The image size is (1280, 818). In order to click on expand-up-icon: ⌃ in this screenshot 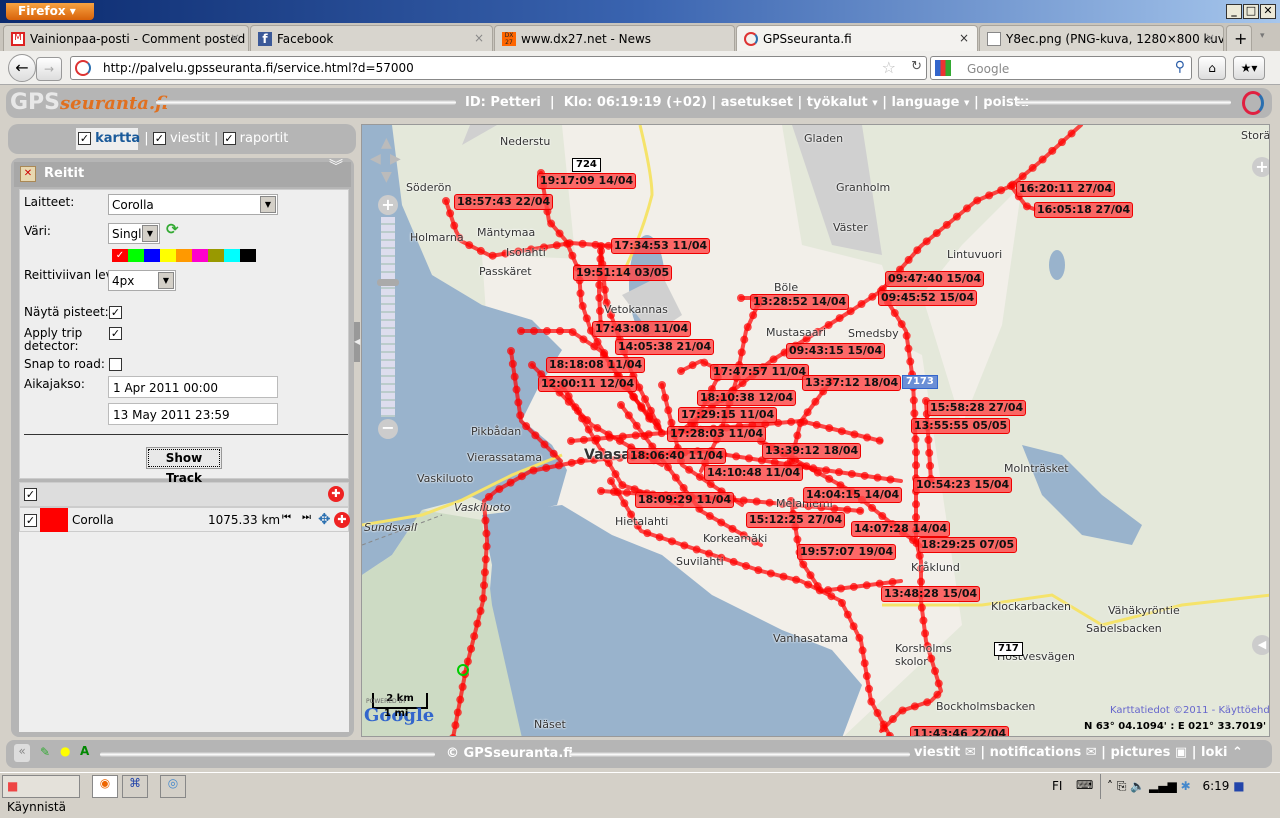, I will do `click(1237, 752)`.